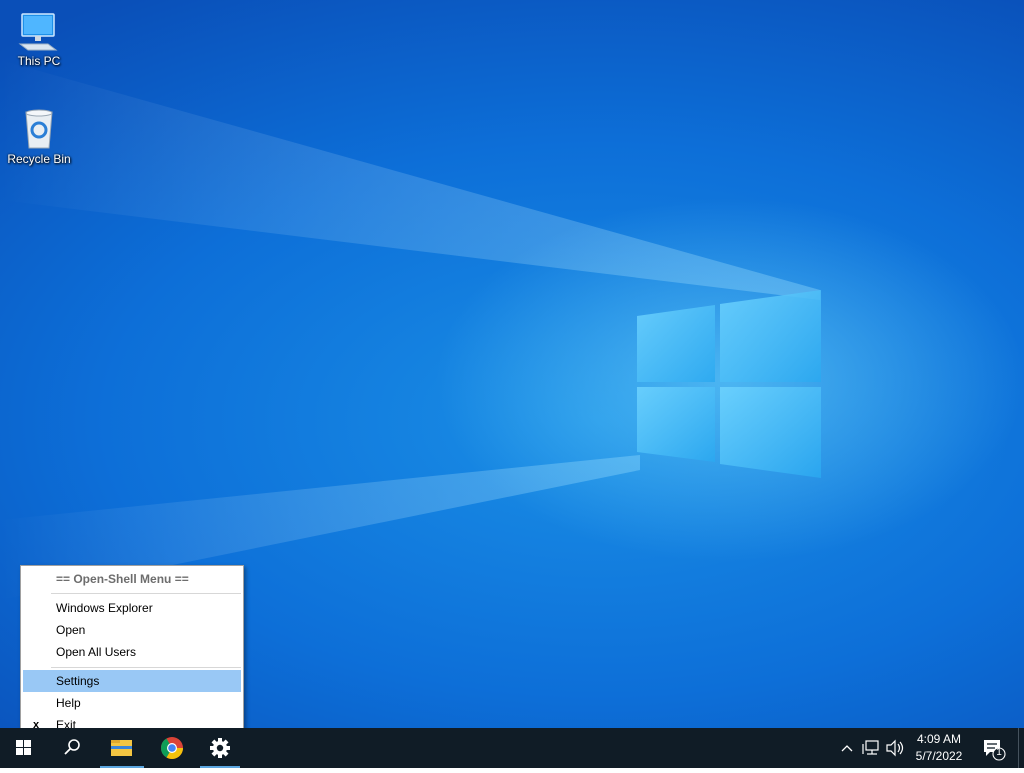 This screenshot has width=1024, height=773. I want to click on menu-item-windows-explorer: Windows Explorer, so click(132, 608).